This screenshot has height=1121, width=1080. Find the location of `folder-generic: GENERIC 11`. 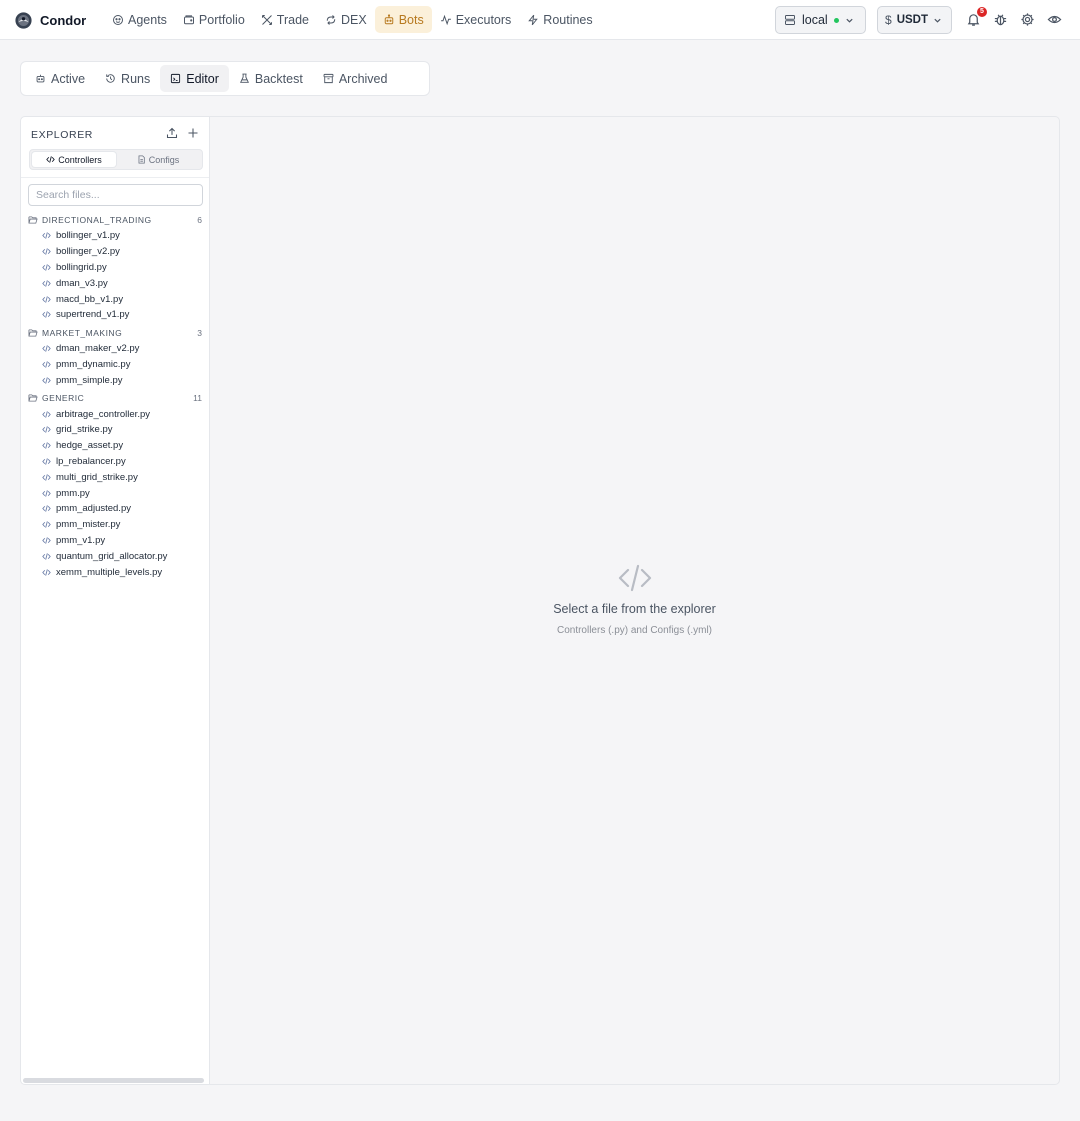

folder-generic: GENERIC 11 is located at coordinates (115, 398).